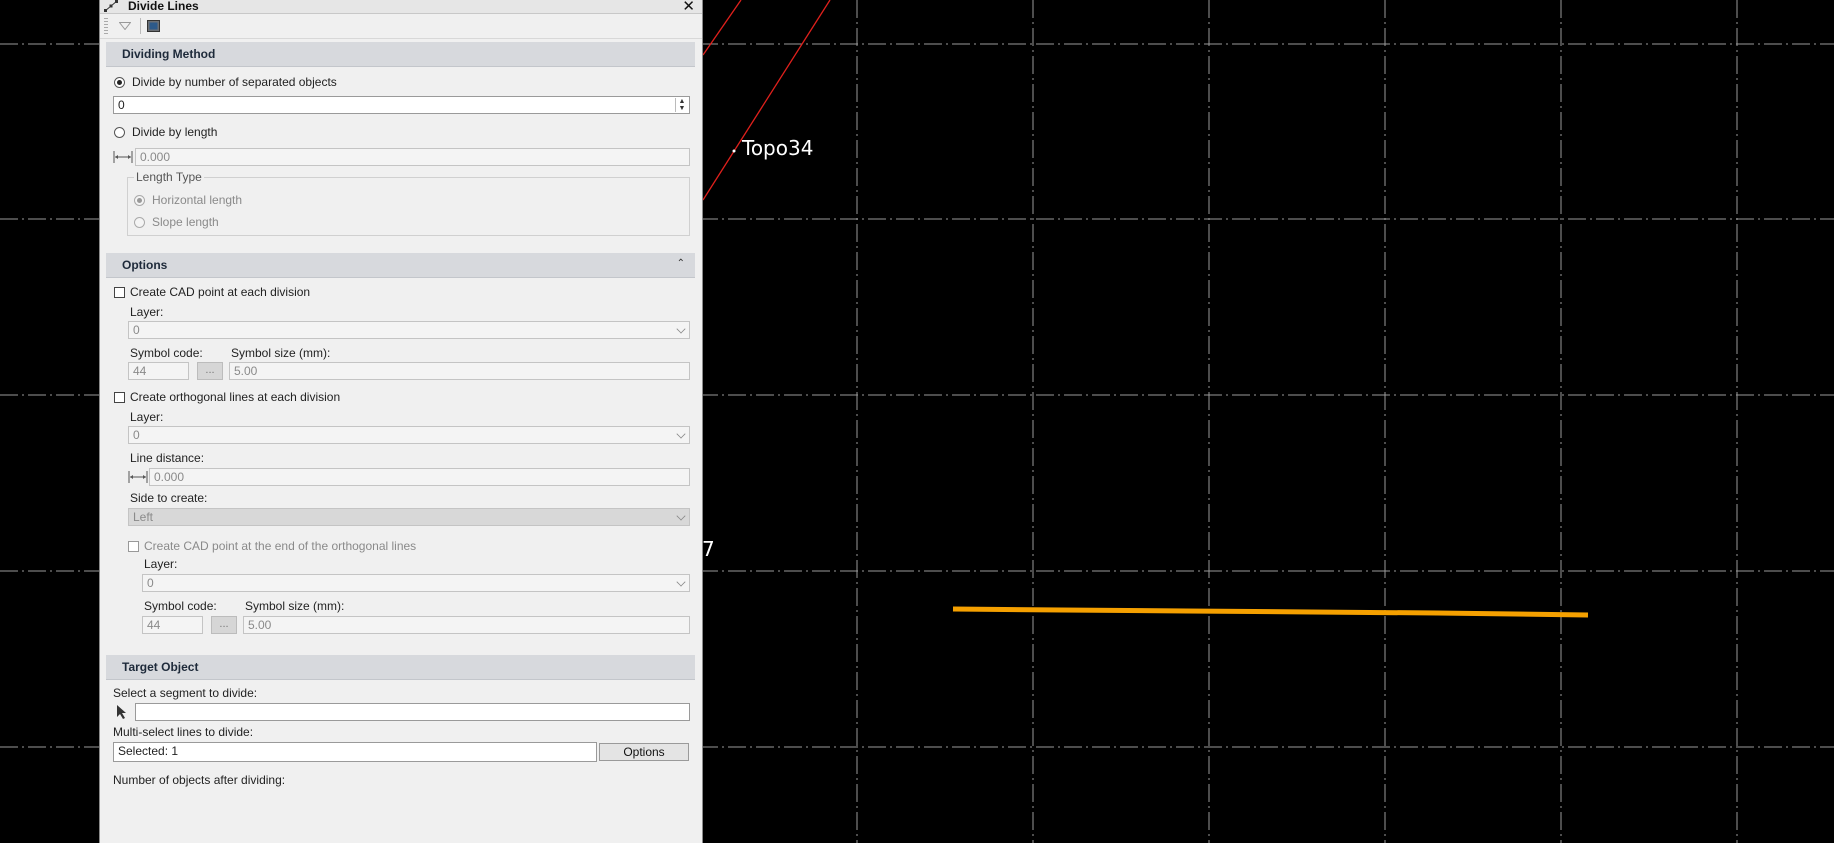 The image size is (1834, 843). Describe the element at coordinates (722, 28) in the screenshot. I see `red-line-upper` at that location.